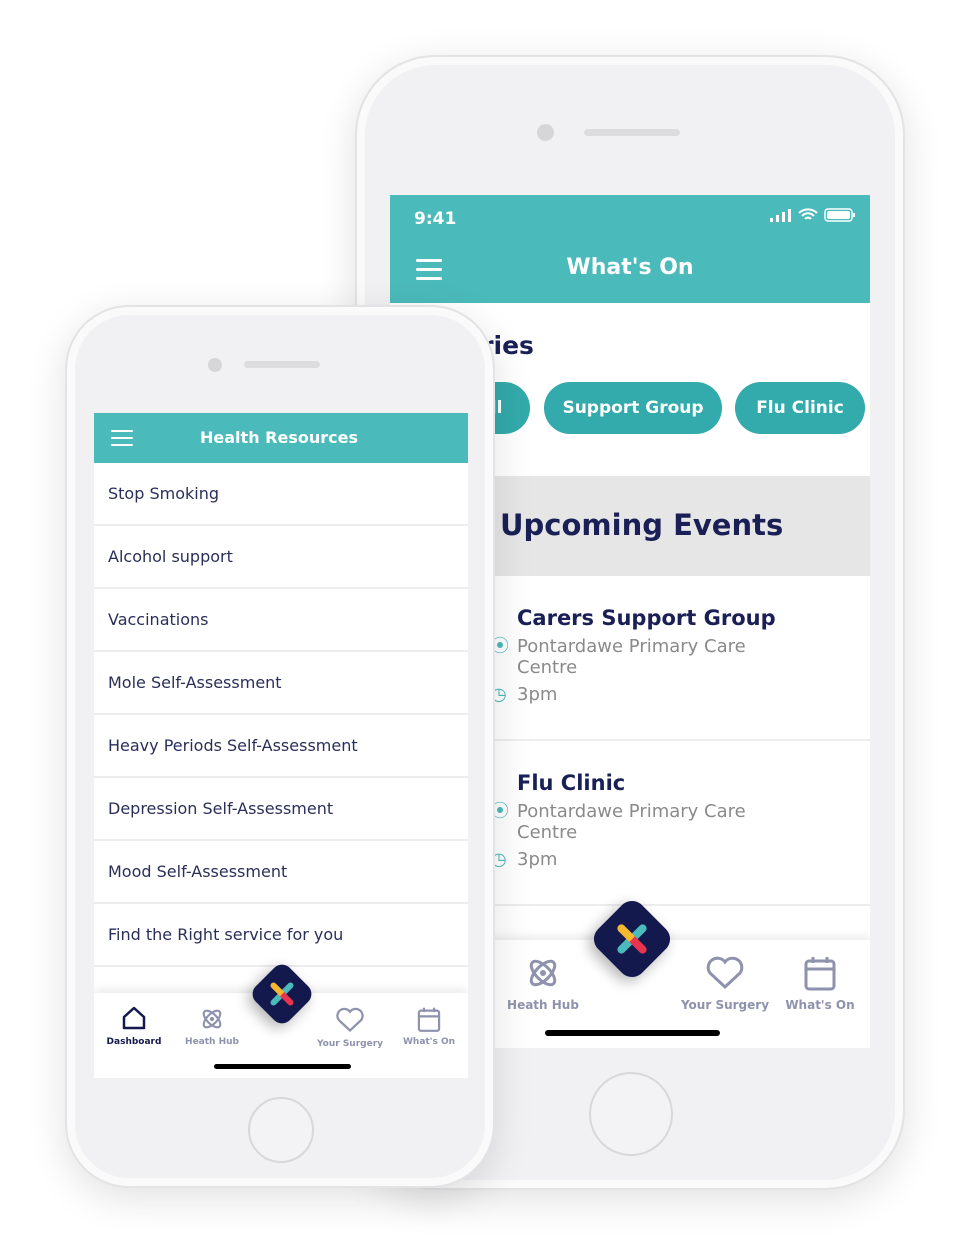  What do you see at coordinates (839, 215) in the screenshot?
I see `battery-icon` at bounding box center [839, 215].